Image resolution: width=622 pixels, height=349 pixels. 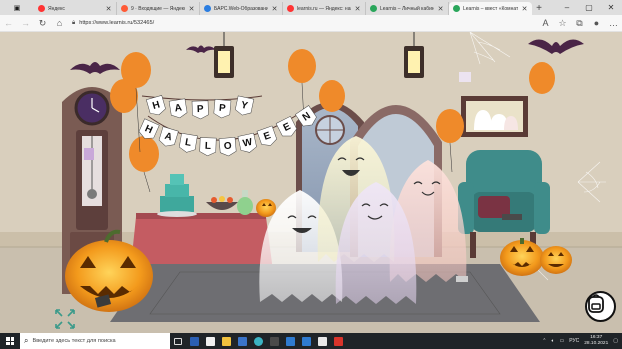 I want to click on inventory-button, so click(x=600, y=306).